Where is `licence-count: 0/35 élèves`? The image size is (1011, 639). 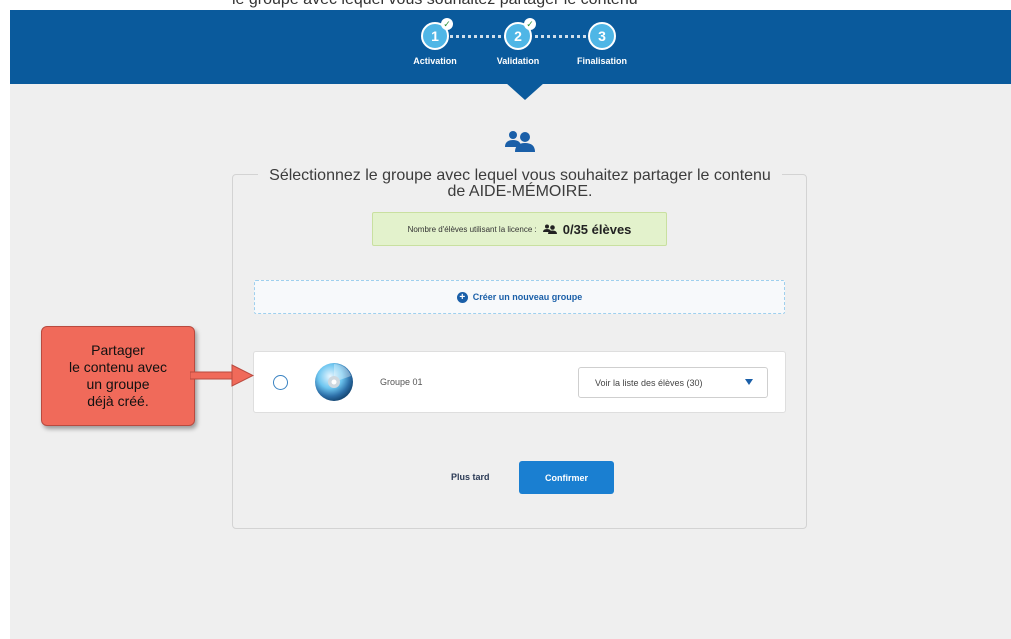
licence-count: 0/35 élèves is located at coordinates (597, 229).